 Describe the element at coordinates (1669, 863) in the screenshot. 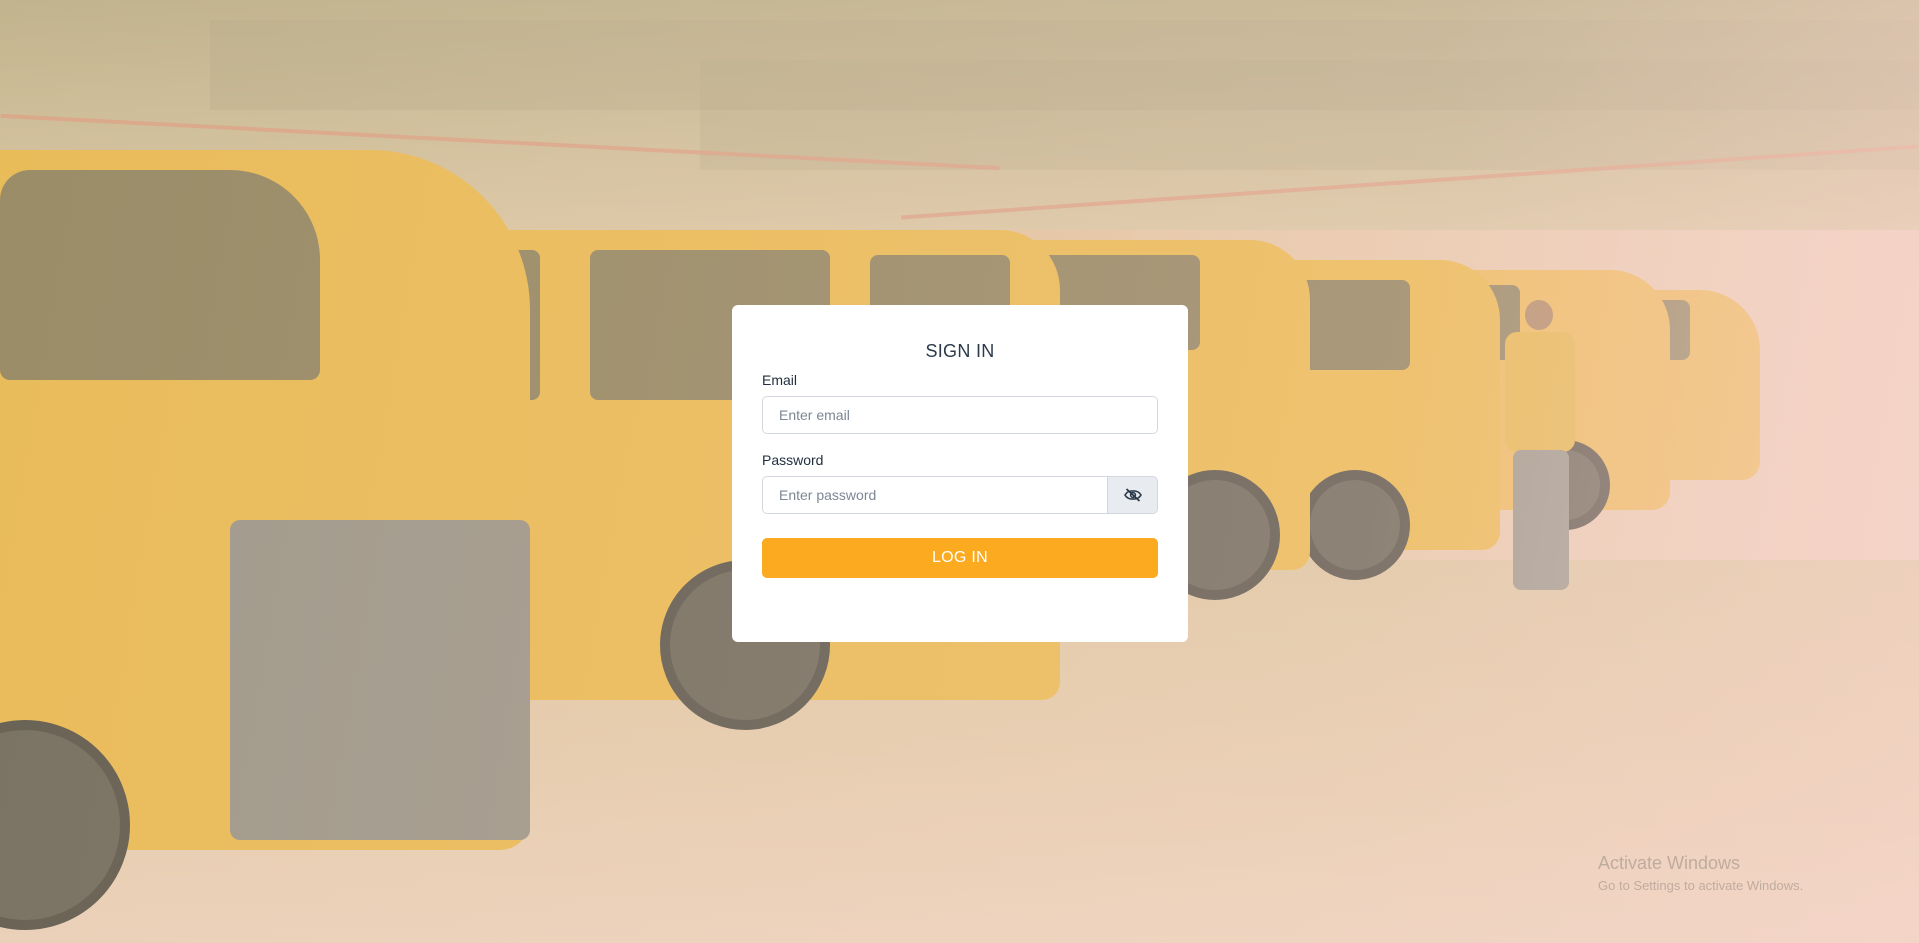

I see `watermark-title: Activate Windows` at that location.